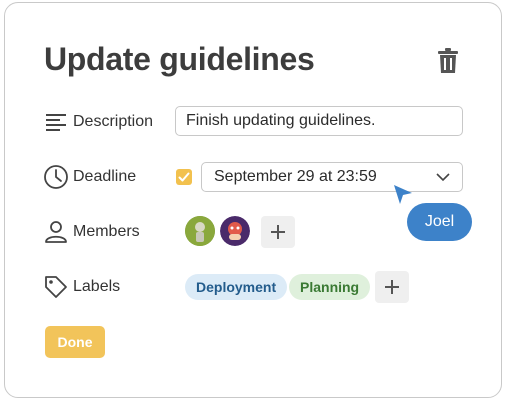  I want to click on tag-icon, so click(56, 287).